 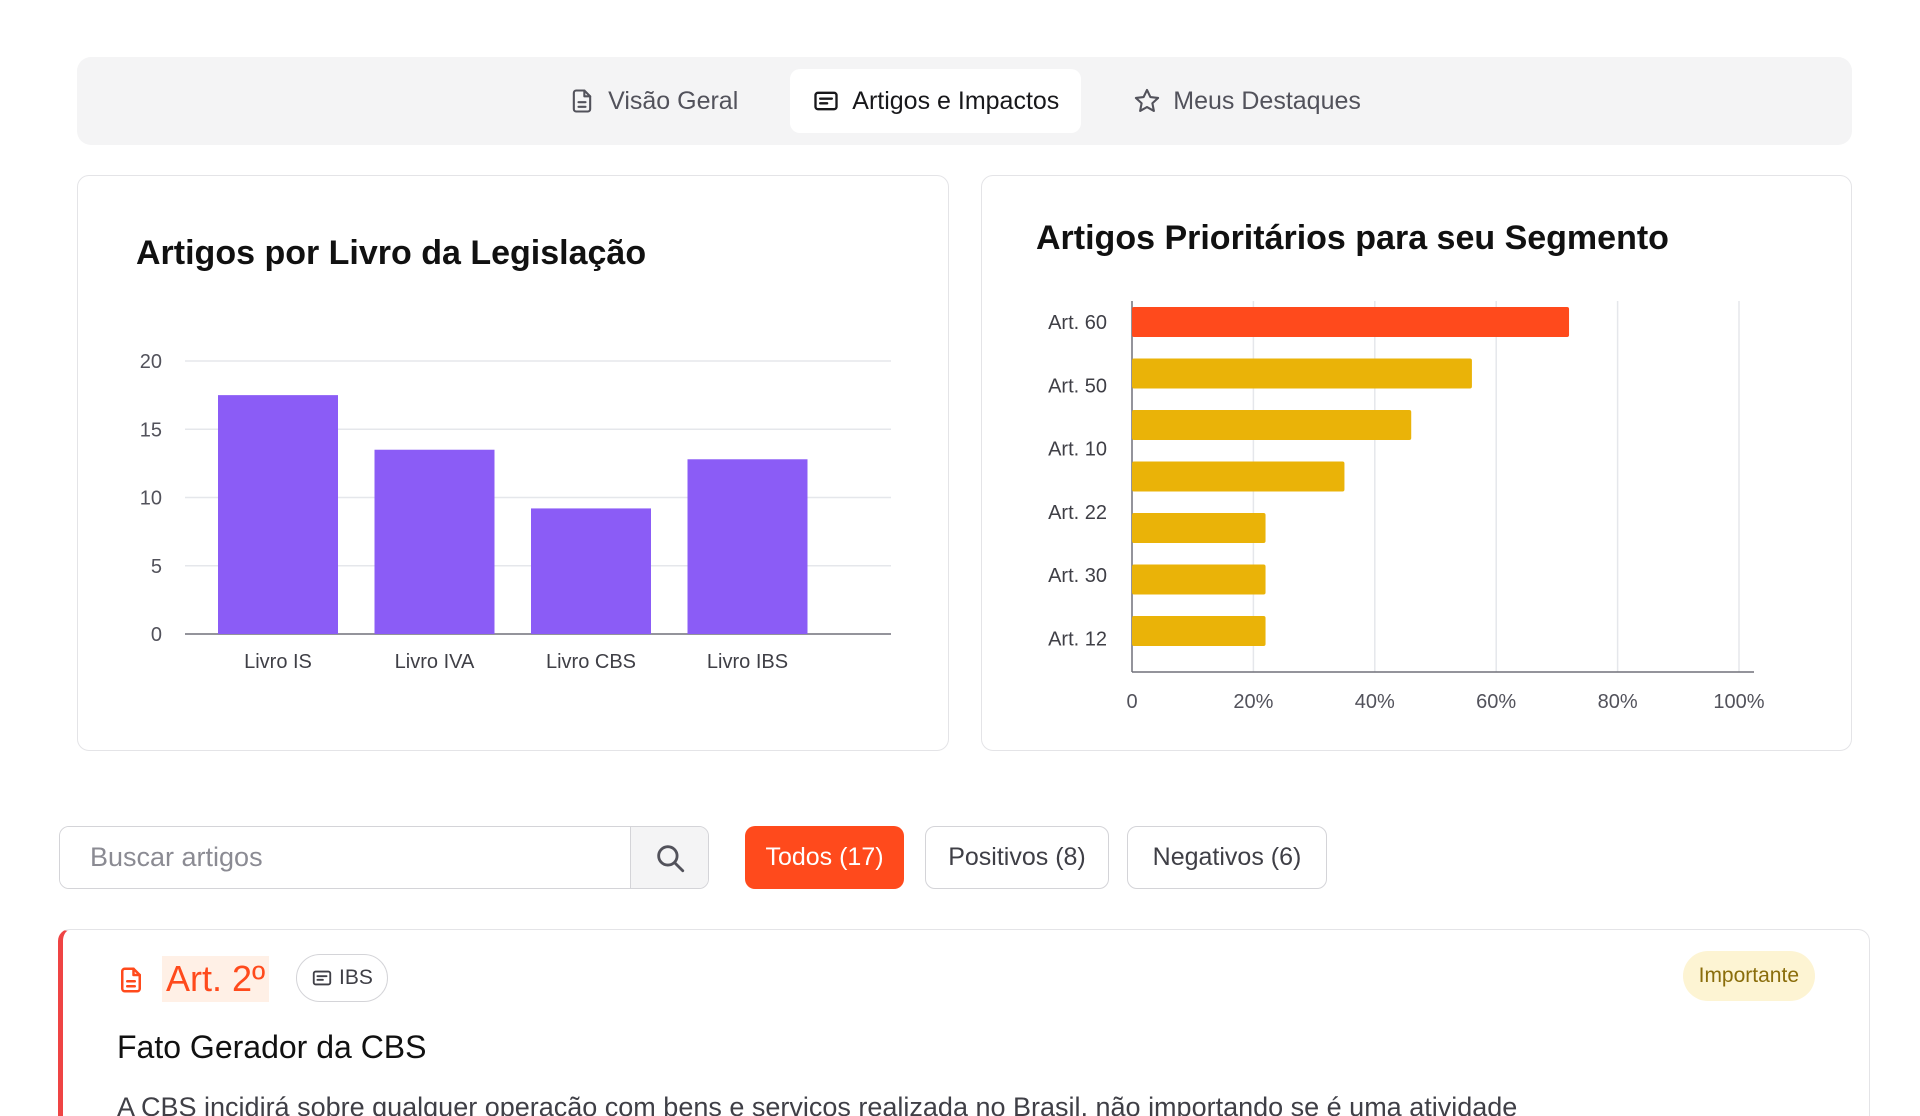 I want to click on filter-negative-button: Negativos (6), so click(x=1227, y=857).